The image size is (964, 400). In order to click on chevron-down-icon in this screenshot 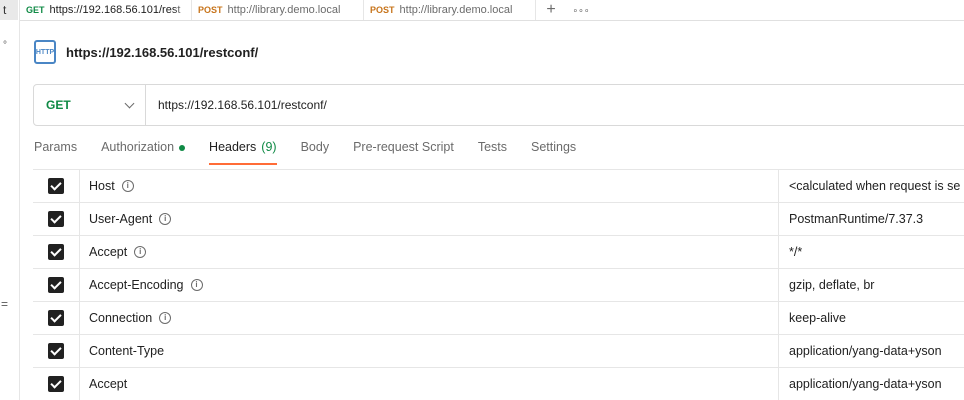, I will do `click(129, 103)`.